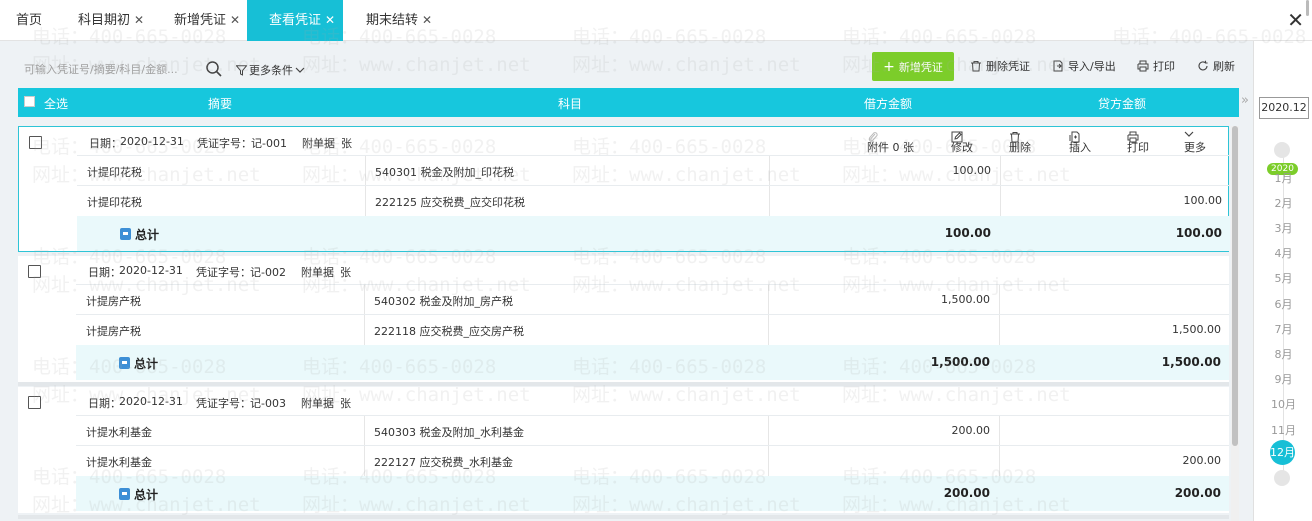  What do you see at coordinates (653, 200) in the screenshot?
I see `entry-row: 计提印花税 222125 应交税费_应交印花税 100.00` at bounding box center [653, 200].